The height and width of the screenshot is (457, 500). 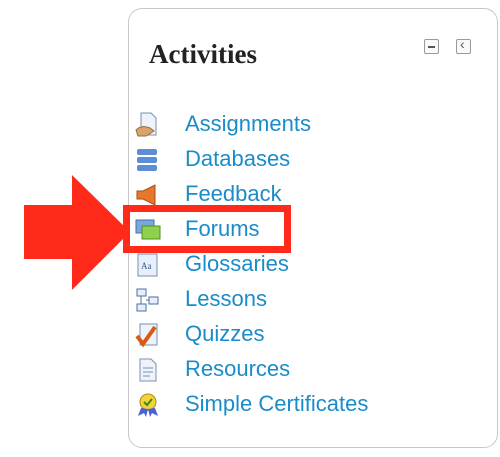 What do you see at coordinates (77, 232) in the screenshot?
I see `annotation-arrow-icon` at bounding box center [77, 232].